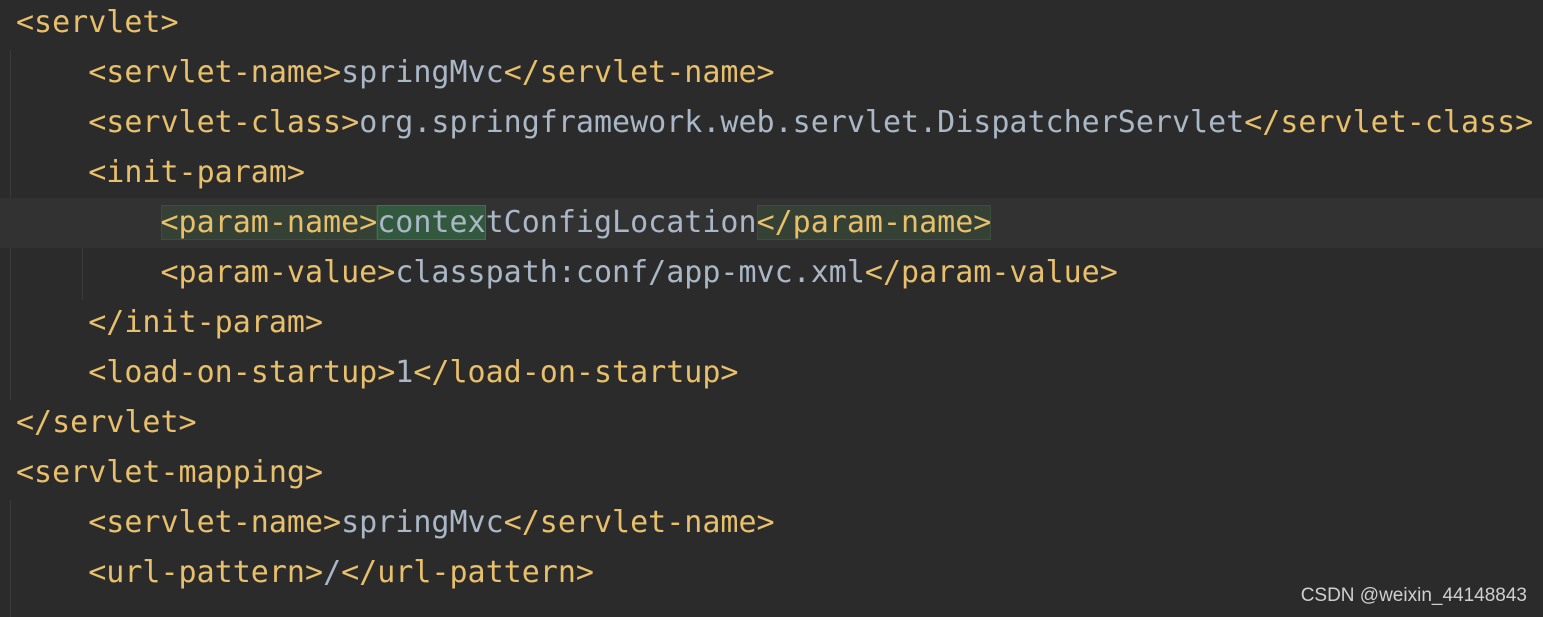 Image resolution: width=1543 pixels, height=617 pixels. Describe the element at coordinates (630, 272) in the screenshot. I see `tag-value-text: classpath:conf/app-mvc.xml` at that location.